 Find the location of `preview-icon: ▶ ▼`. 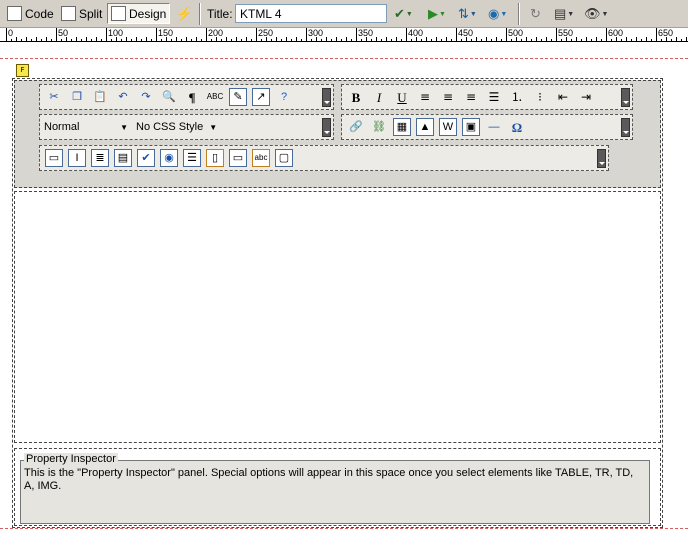

preview-icon: ▶ ▼ is located at coordinates (437, 14).